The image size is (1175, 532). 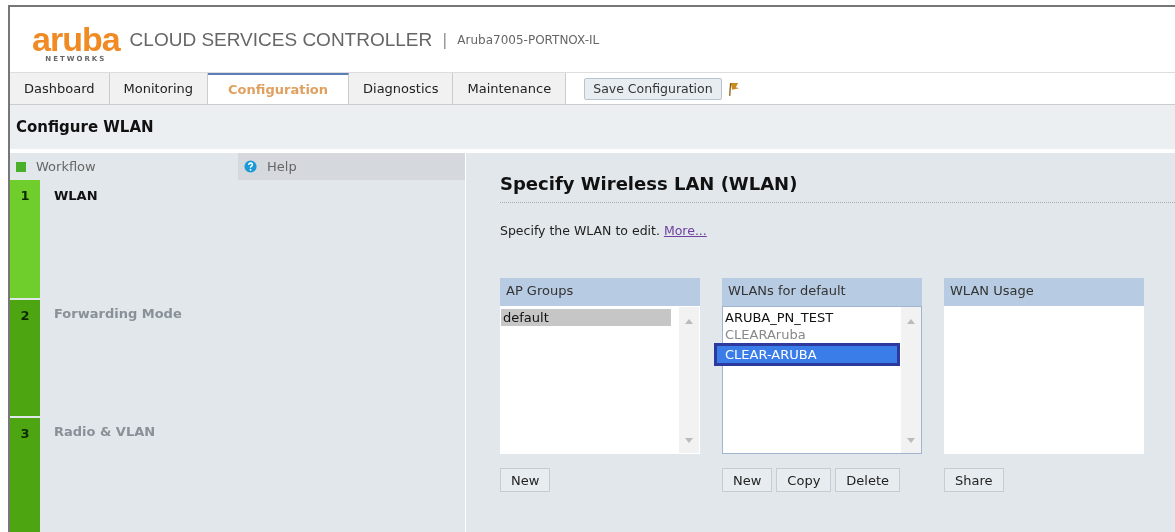 I want to click on help-tab: Help, so click(x=351, y=166).